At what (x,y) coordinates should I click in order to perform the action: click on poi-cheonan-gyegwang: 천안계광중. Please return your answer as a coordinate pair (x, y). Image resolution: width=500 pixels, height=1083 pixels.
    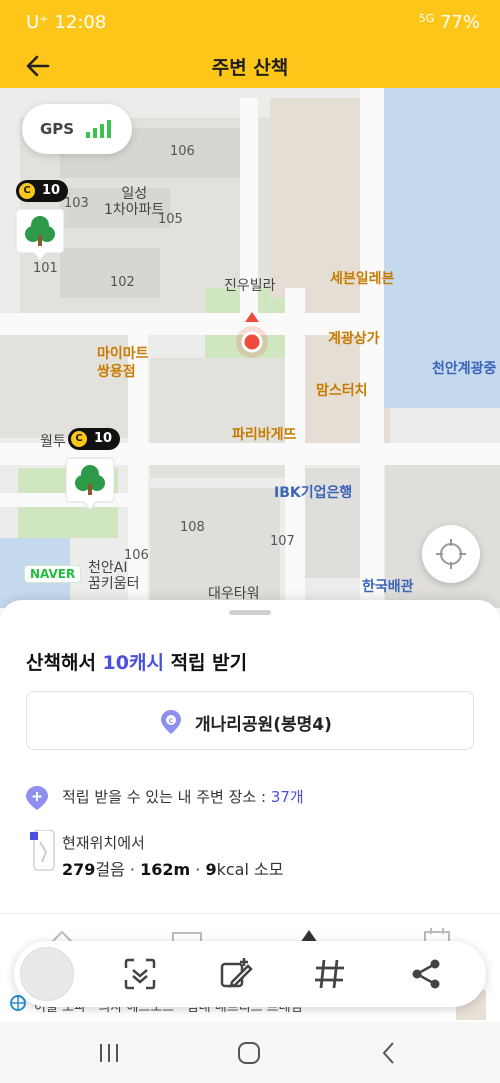
    Looking at the image, I should click on (464, 369).